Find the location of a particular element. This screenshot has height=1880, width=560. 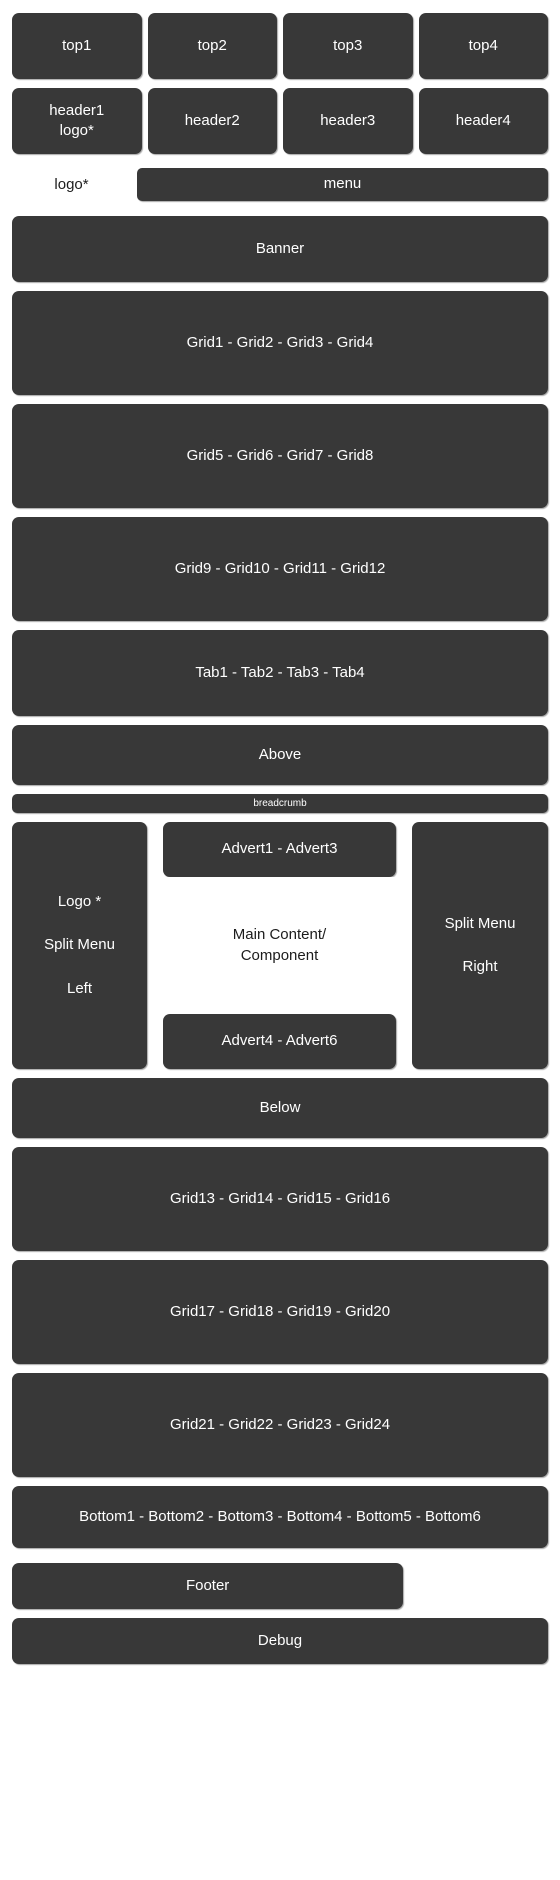

module-debug: Debug is located at coordinates (280, 1641).